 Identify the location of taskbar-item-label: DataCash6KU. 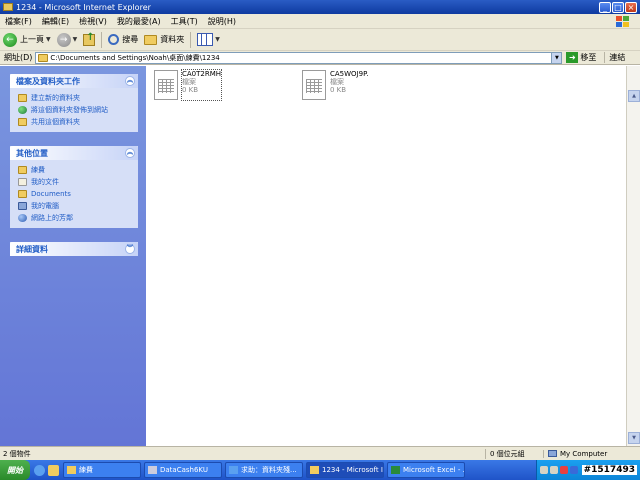
(184, 470).